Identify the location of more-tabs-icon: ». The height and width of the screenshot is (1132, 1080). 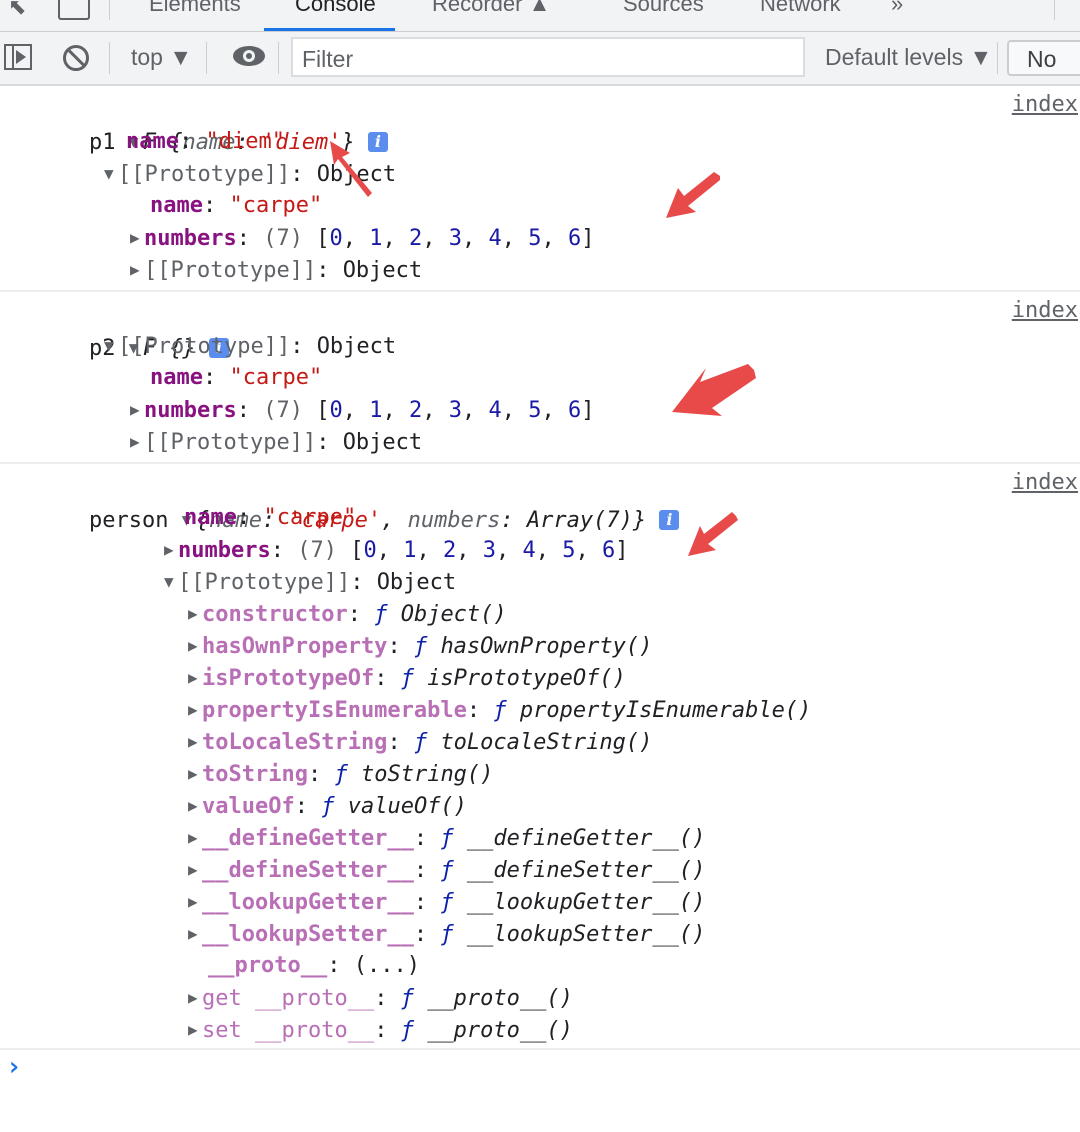
(897, 8).